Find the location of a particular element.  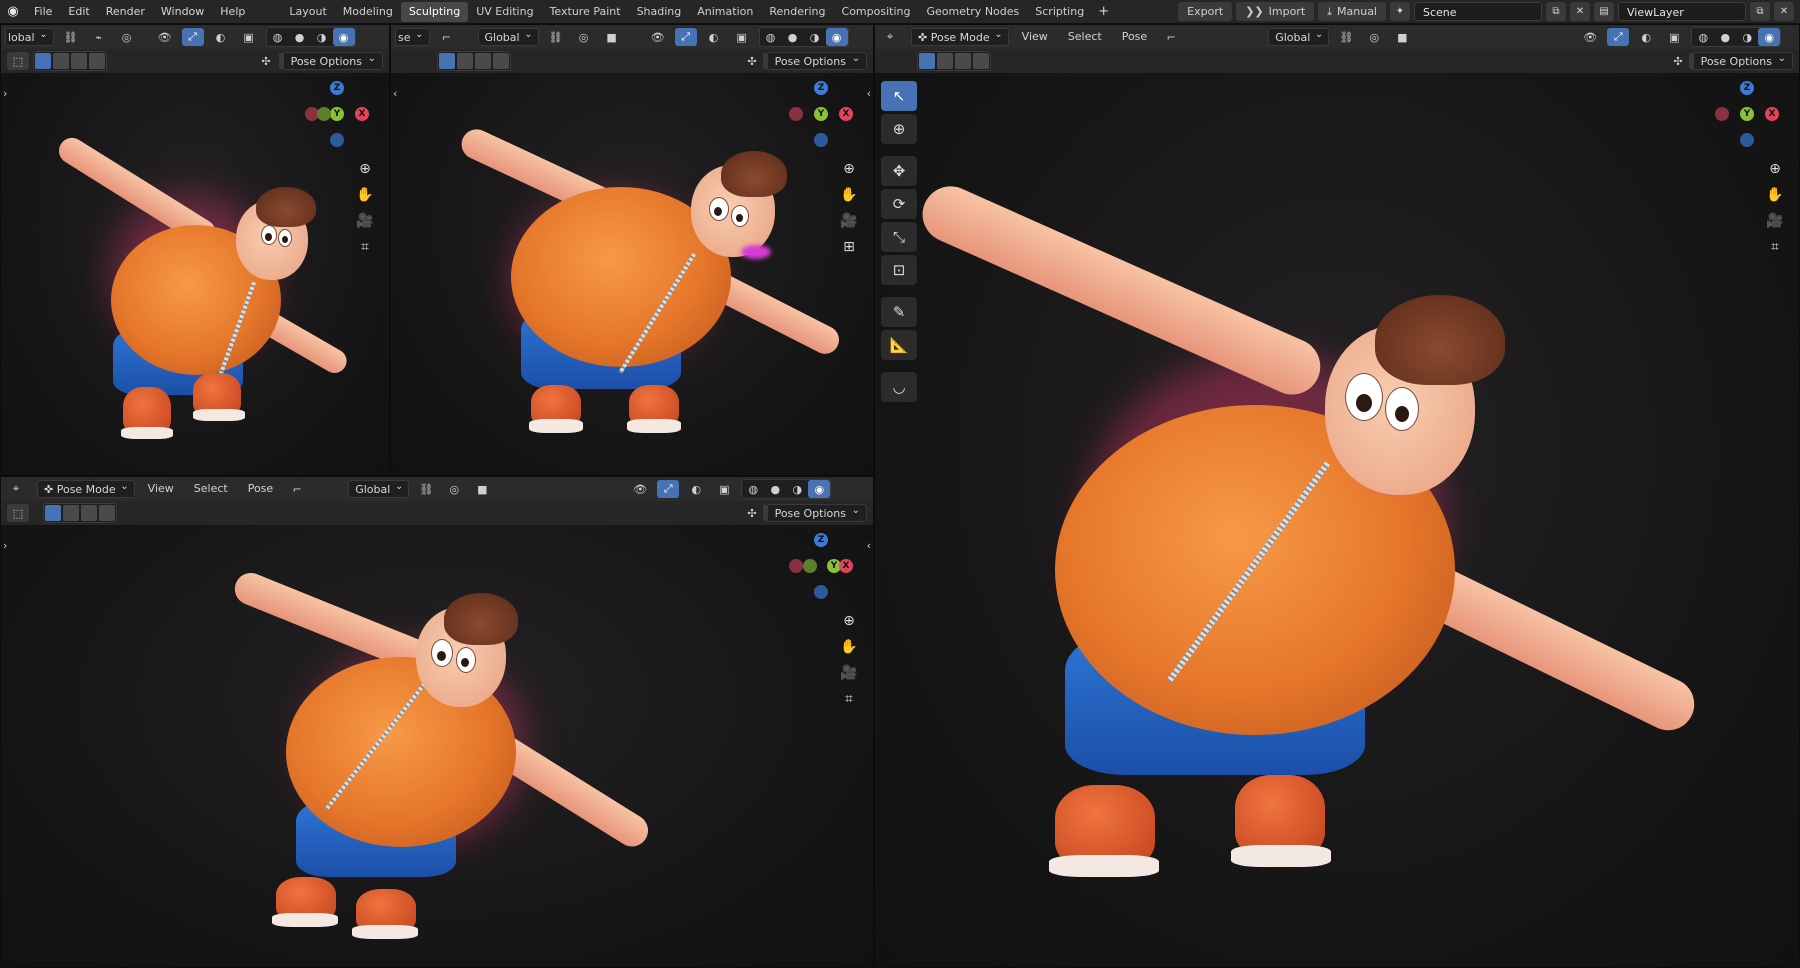

gizmo-neg-y-axis is located at coordinates (810, 566).